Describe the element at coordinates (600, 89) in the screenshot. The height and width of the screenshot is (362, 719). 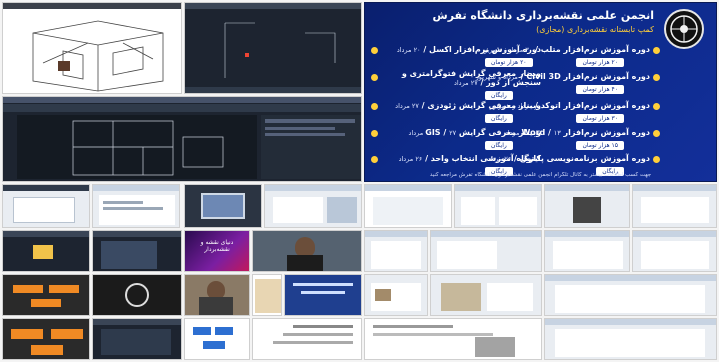
I see `price-badge: ۴۰ هزار تومان` at that location.